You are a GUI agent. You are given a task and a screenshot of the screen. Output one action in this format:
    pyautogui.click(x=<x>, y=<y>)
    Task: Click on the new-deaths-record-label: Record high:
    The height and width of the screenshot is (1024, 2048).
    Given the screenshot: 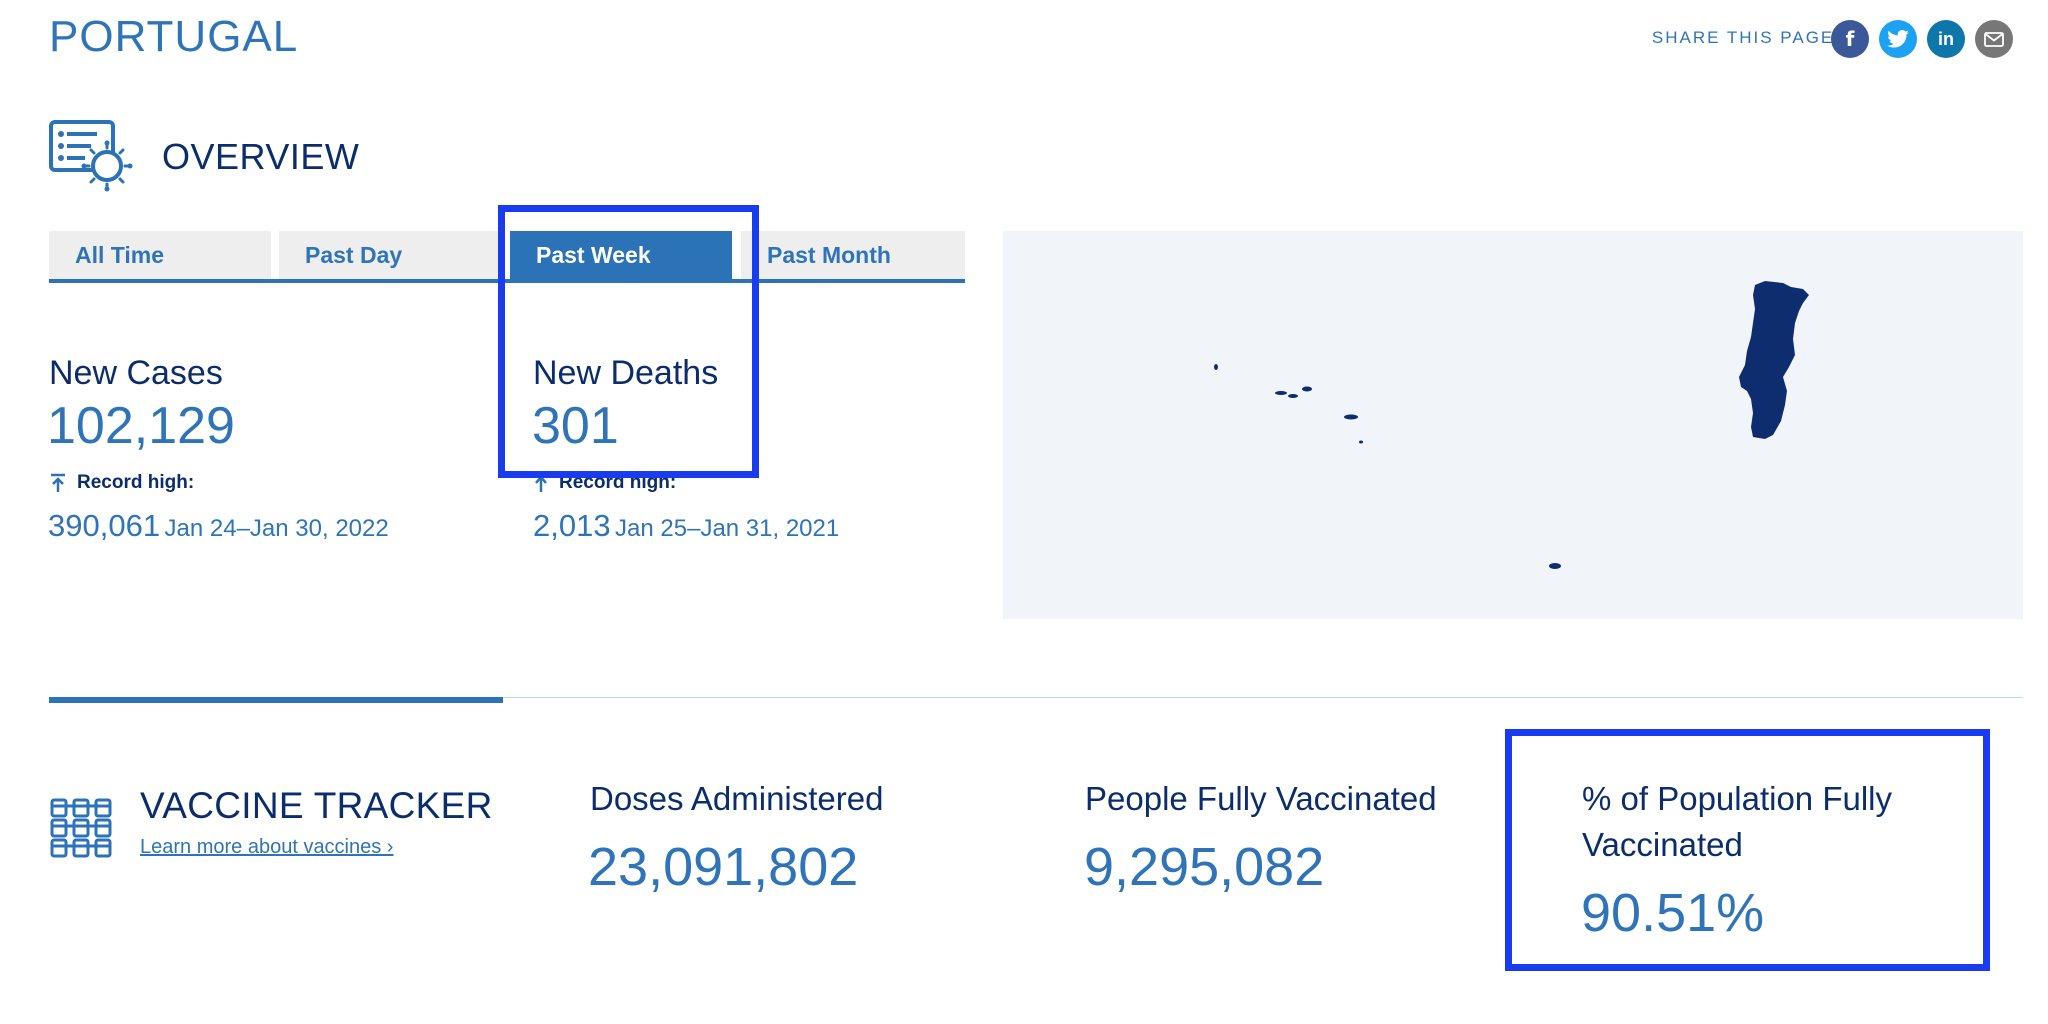 What is the action you would take?
    pyautogui.click(x=604, y=483)
    